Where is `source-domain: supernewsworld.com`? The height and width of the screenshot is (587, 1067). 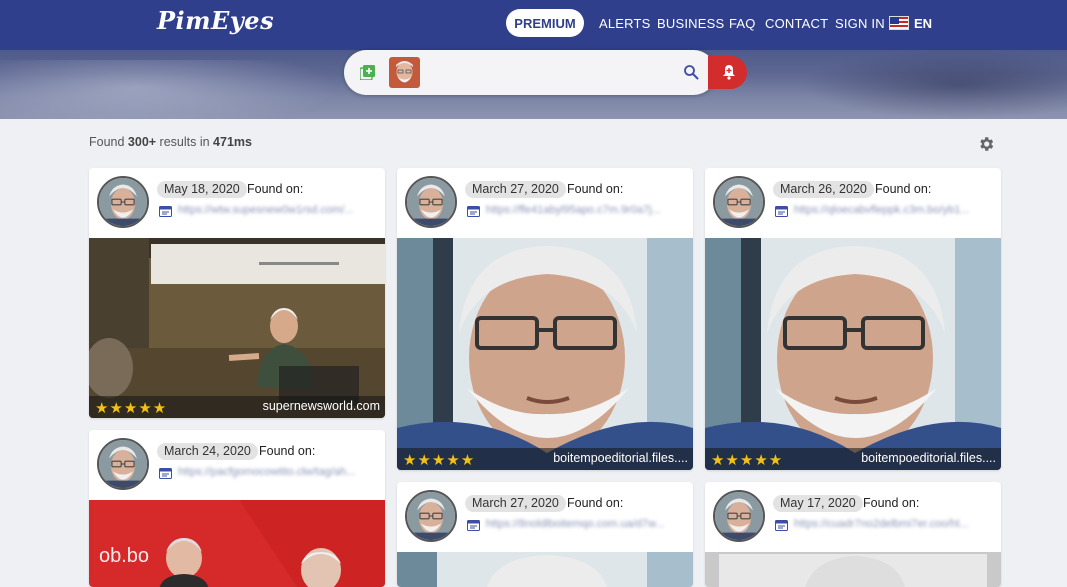 source-domain: supernewsworld.com is located at coordinates (321, 406).